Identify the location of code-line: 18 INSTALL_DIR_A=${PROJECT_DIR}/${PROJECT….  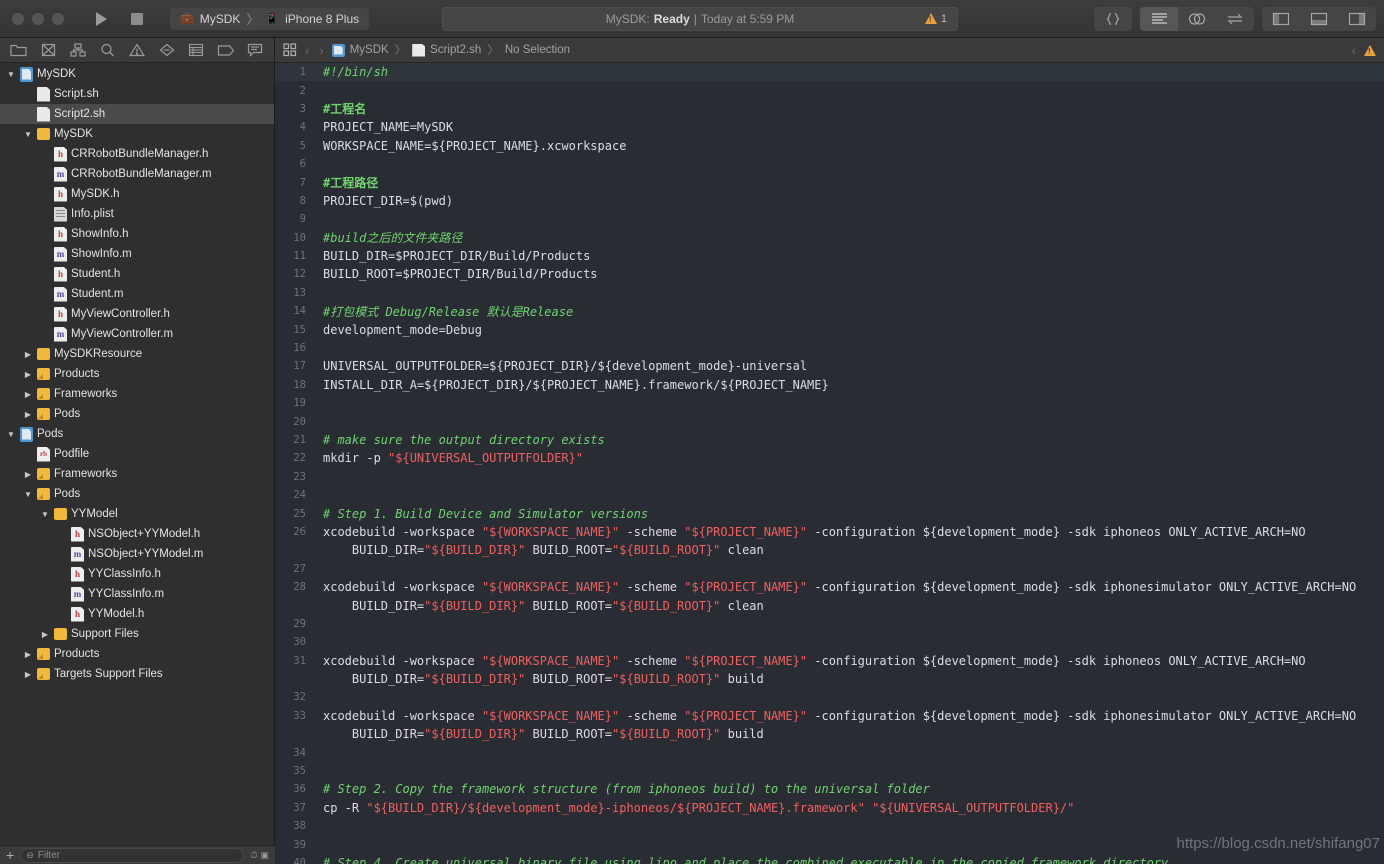
(829, 385).